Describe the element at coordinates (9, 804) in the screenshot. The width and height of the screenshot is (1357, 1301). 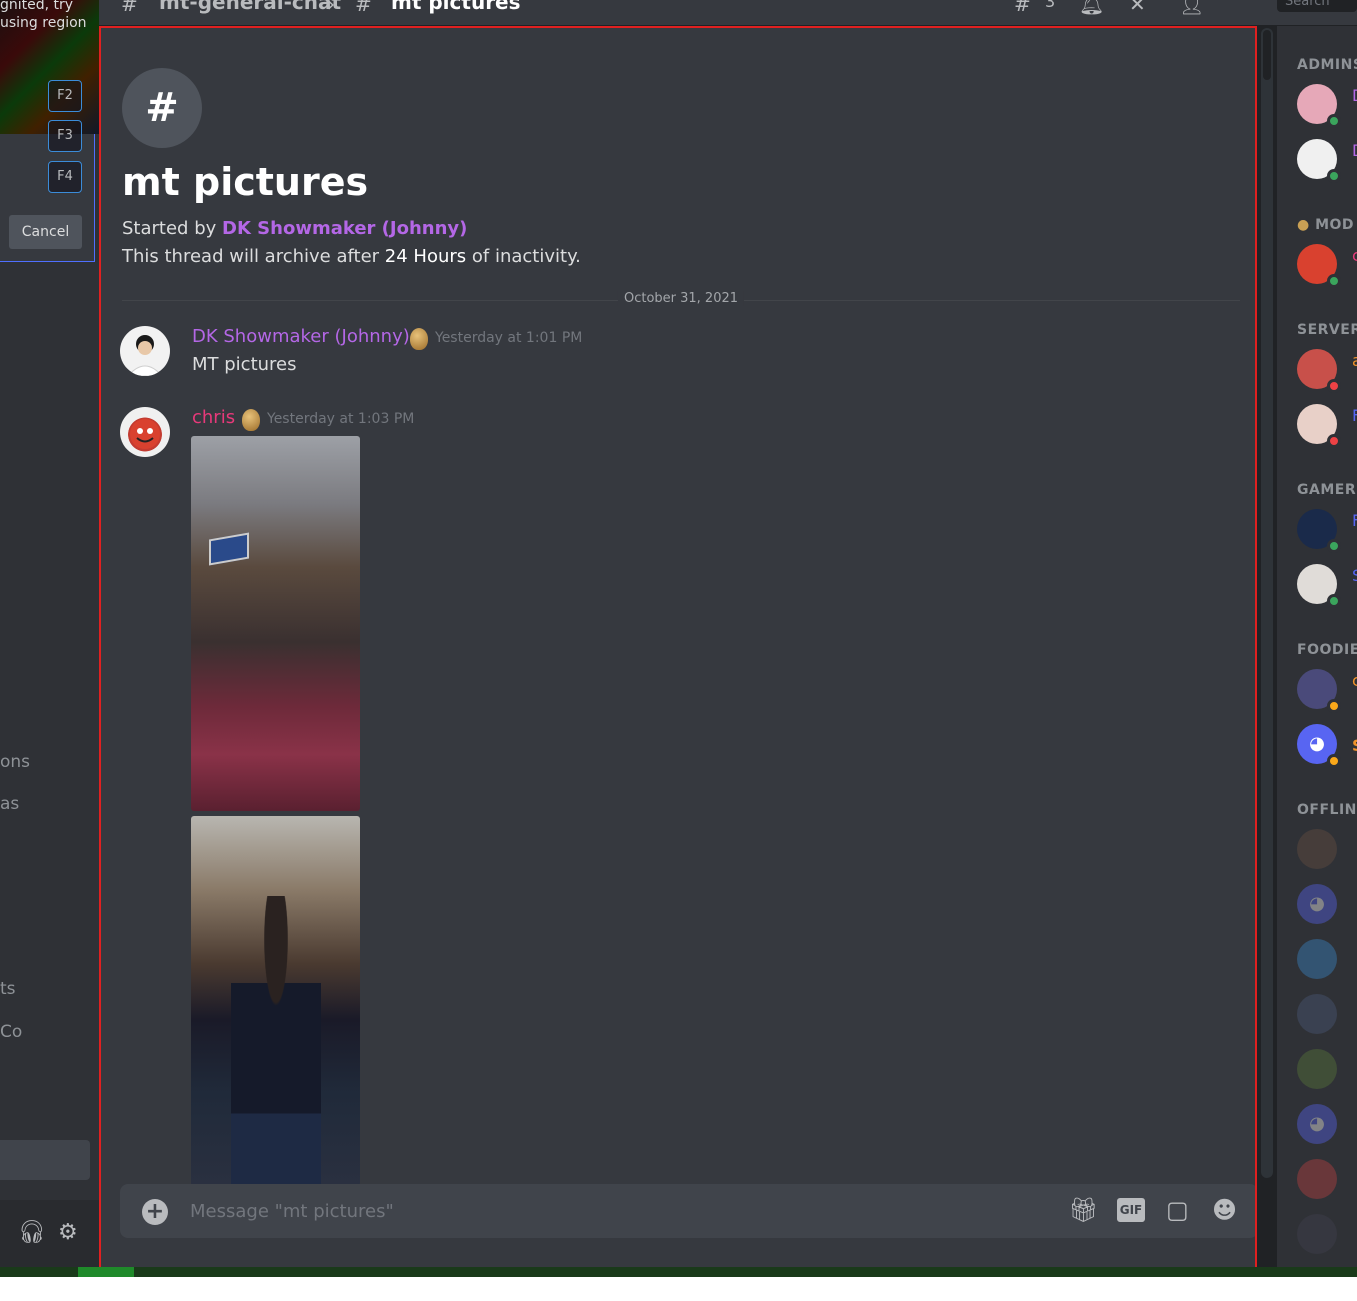
I see `channel-fragment-2: as` at that location.